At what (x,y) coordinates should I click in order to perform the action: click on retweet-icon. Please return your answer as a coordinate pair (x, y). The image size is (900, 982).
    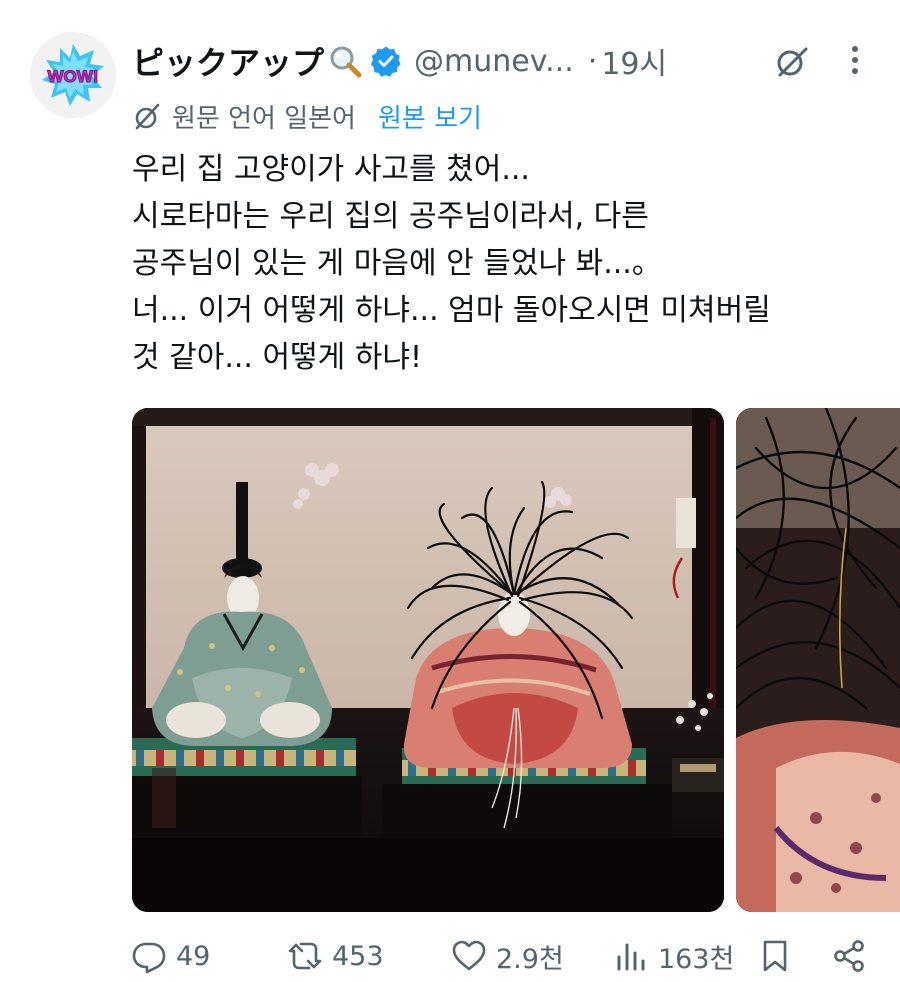
    Looking at the image, I should click on (305, 956).